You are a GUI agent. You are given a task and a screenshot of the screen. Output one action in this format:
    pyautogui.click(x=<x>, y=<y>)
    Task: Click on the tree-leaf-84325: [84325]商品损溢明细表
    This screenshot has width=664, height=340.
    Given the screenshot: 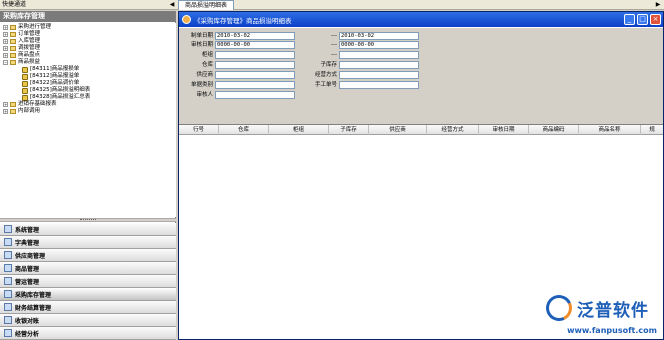 What is the action you would take?
    pyautogui.click(x=56, y=90)
    